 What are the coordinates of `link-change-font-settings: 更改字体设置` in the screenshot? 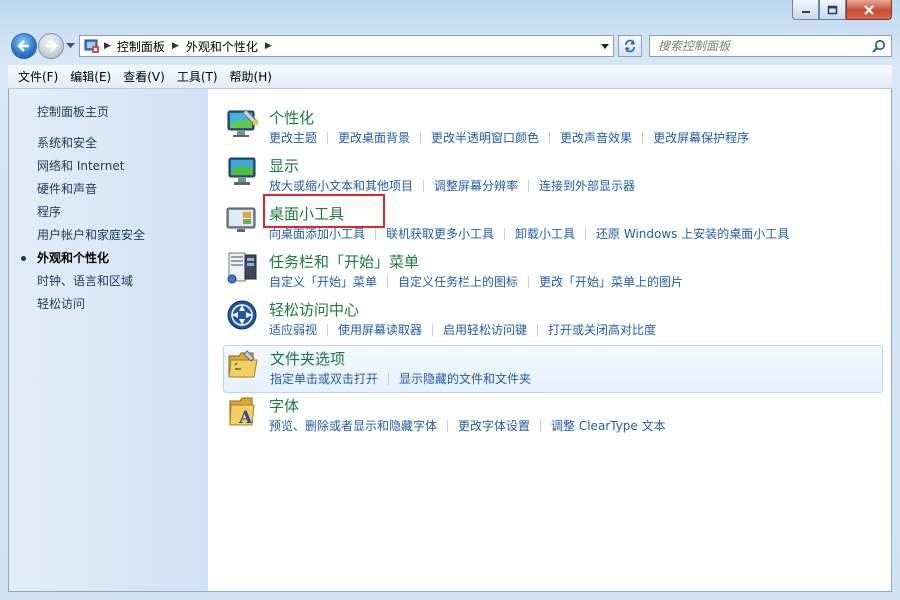 It's located at (494, 425).